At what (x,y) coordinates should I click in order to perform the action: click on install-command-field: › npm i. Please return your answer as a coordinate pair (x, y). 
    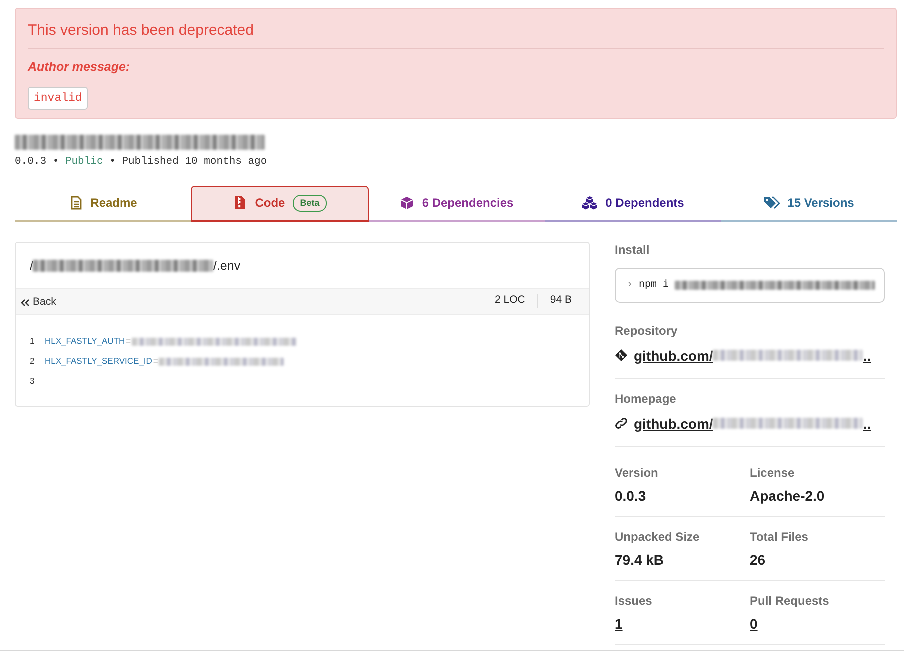
    Looking at the image, I should click on (750, 285).